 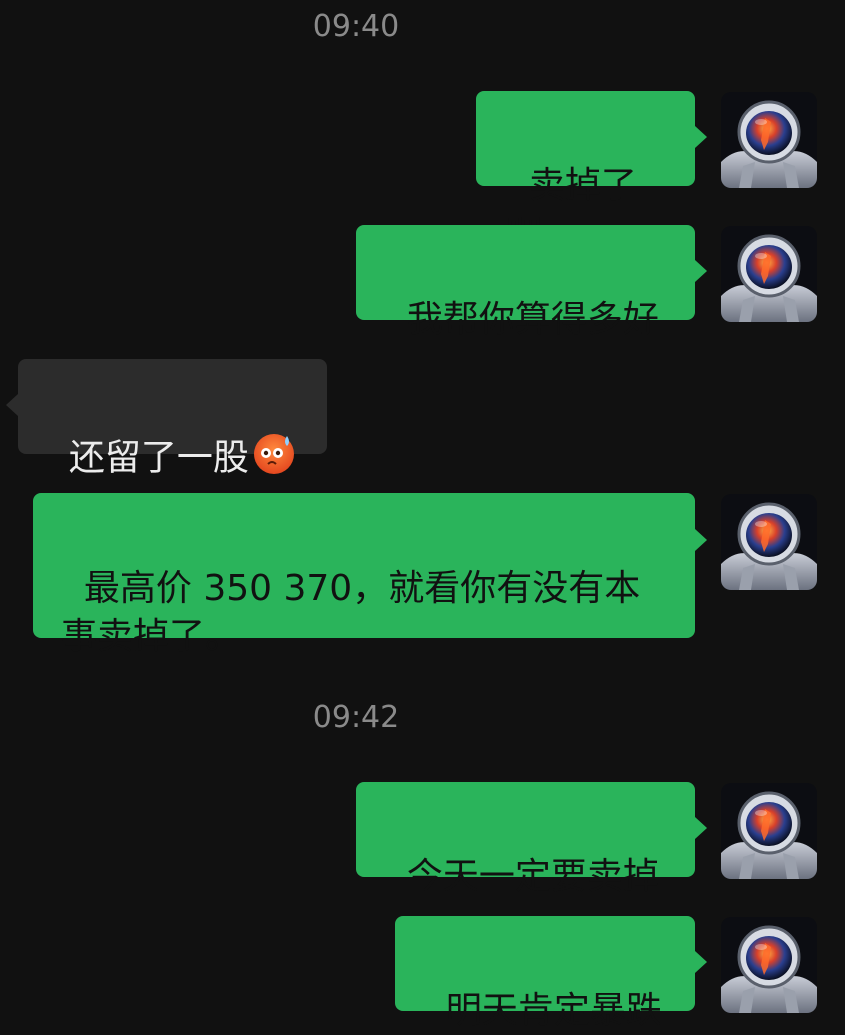 I want to click on message-text: 明天肯定暴跌, so click(x=553, y=1010).